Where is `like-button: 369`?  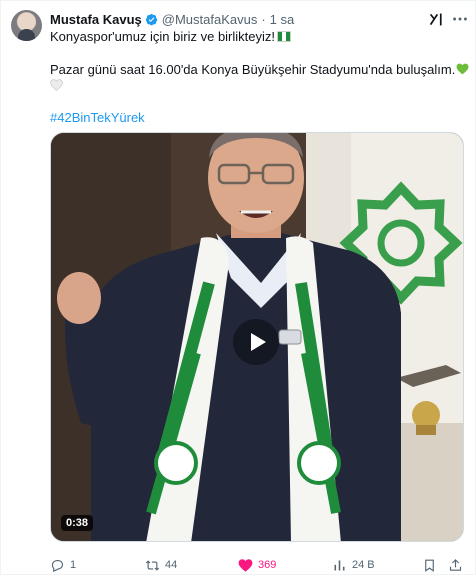
like-button: 369 is located at coordinates (257, 565).